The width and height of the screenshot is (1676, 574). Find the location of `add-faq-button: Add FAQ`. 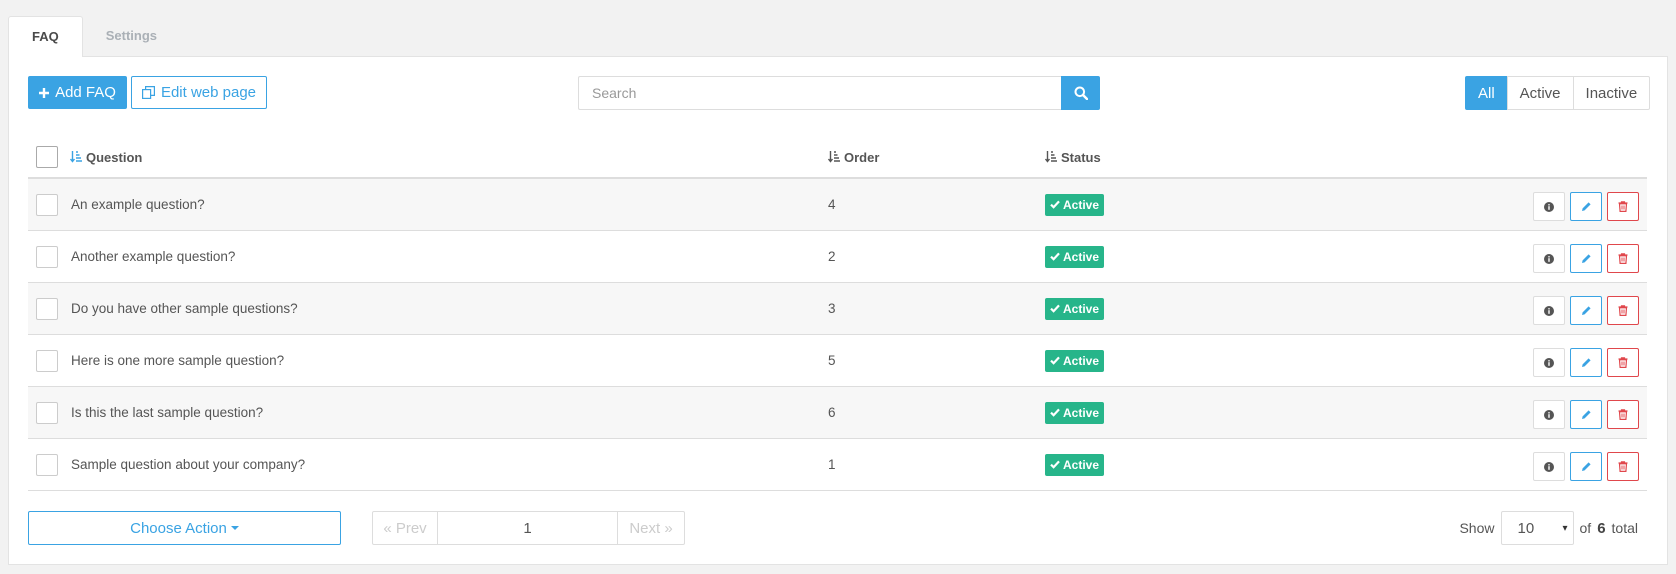

add-faq-button: Add FAQ is located at coordinates (77, 92).